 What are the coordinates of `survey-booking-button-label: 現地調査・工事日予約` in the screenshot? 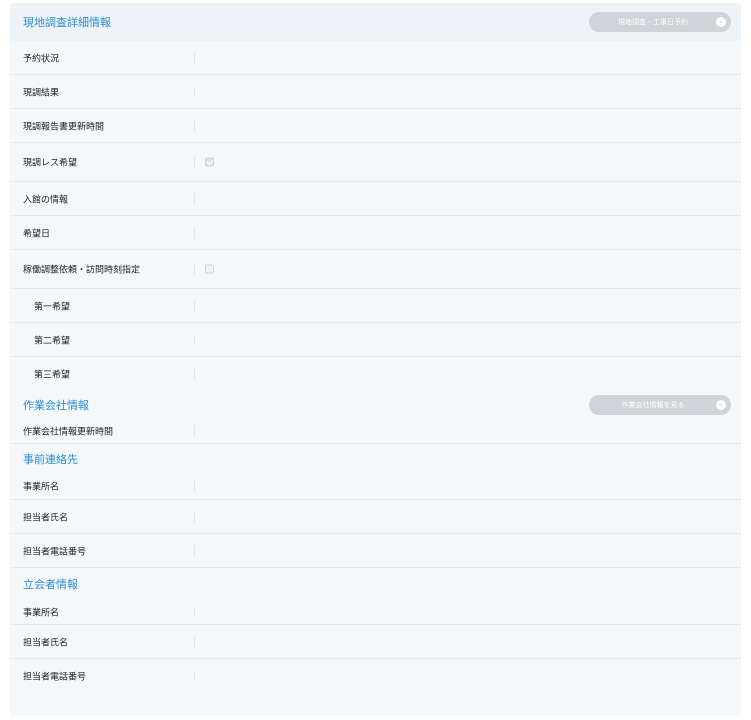 It's located at (653, 22).